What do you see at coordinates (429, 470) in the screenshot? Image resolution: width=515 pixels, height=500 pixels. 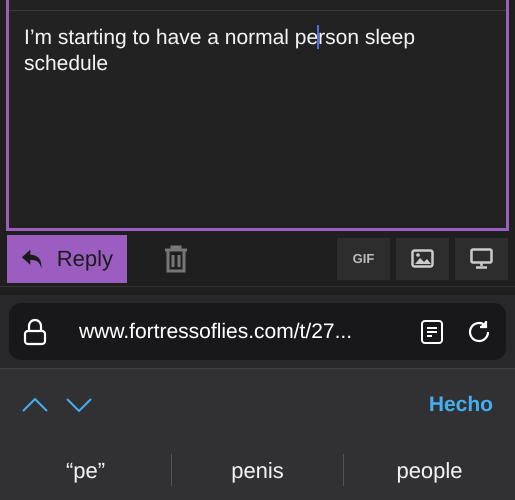 I see `suggestion: people` at bounding box center [429, 470].